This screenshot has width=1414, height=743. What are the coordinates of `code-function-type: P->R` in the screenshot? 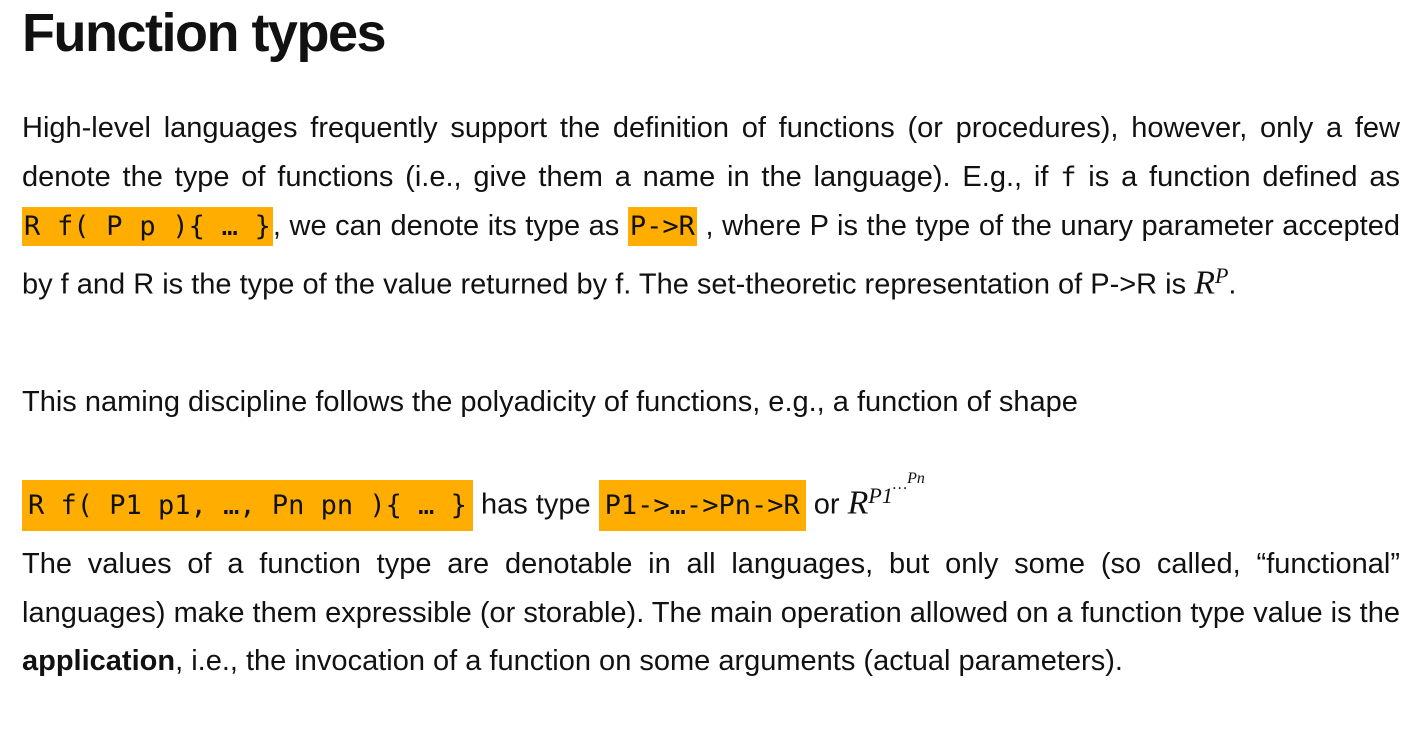 It's located at (662, 226).